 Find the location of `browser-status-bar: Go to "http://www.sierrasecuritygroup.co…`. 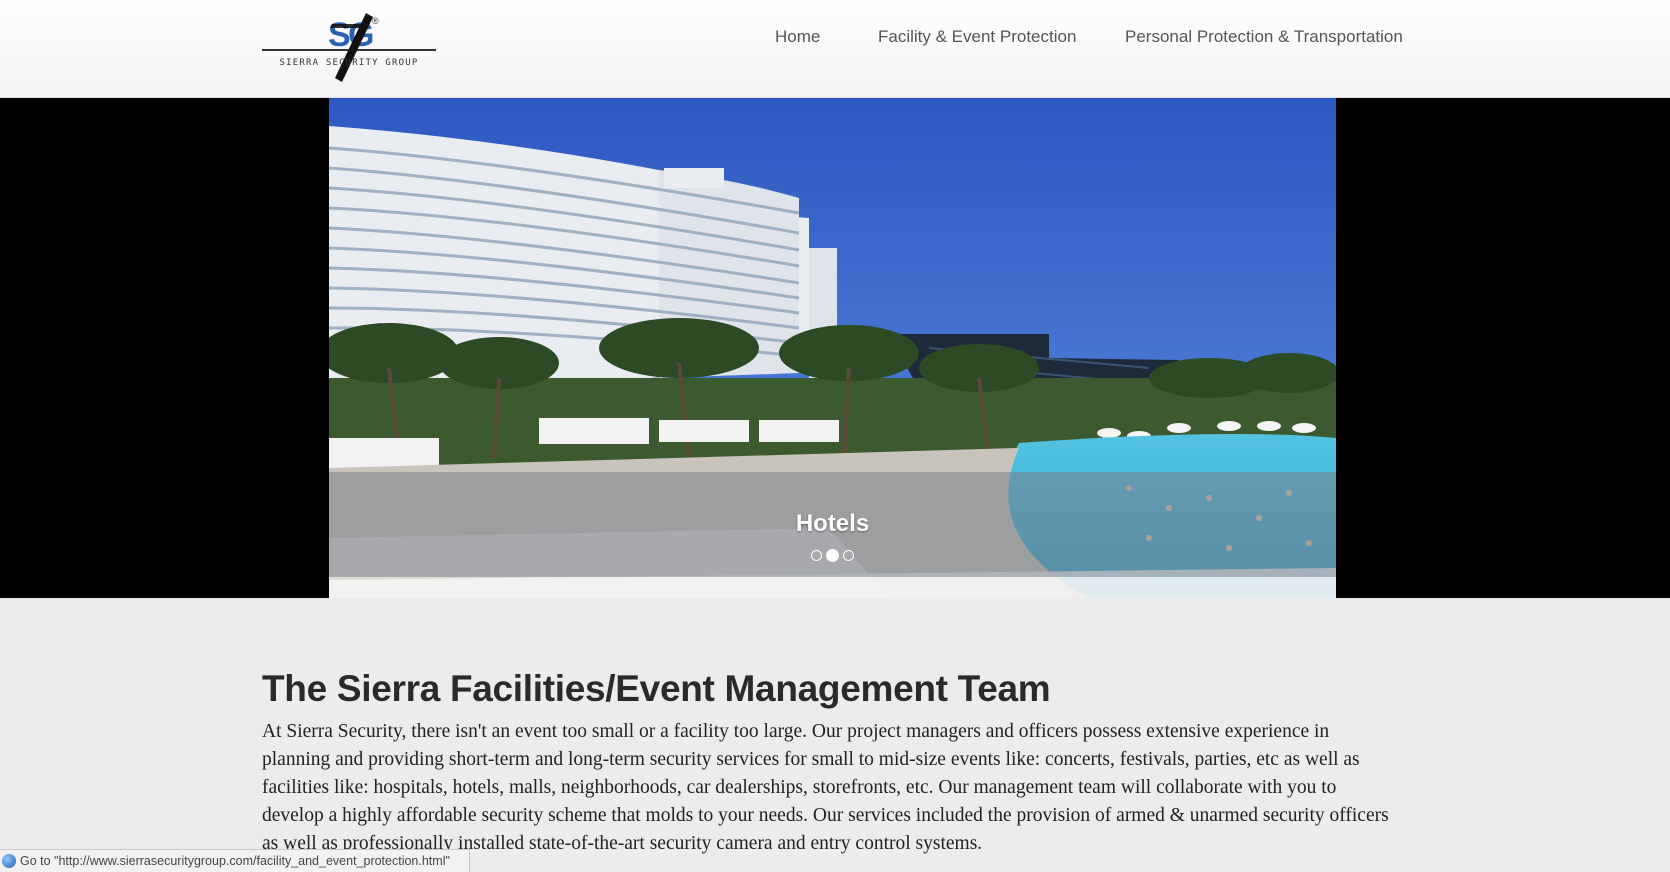

browser-status-bar: Go to "http://www.sierrasecuritygroup.co… is located at coordinates (235, 860).